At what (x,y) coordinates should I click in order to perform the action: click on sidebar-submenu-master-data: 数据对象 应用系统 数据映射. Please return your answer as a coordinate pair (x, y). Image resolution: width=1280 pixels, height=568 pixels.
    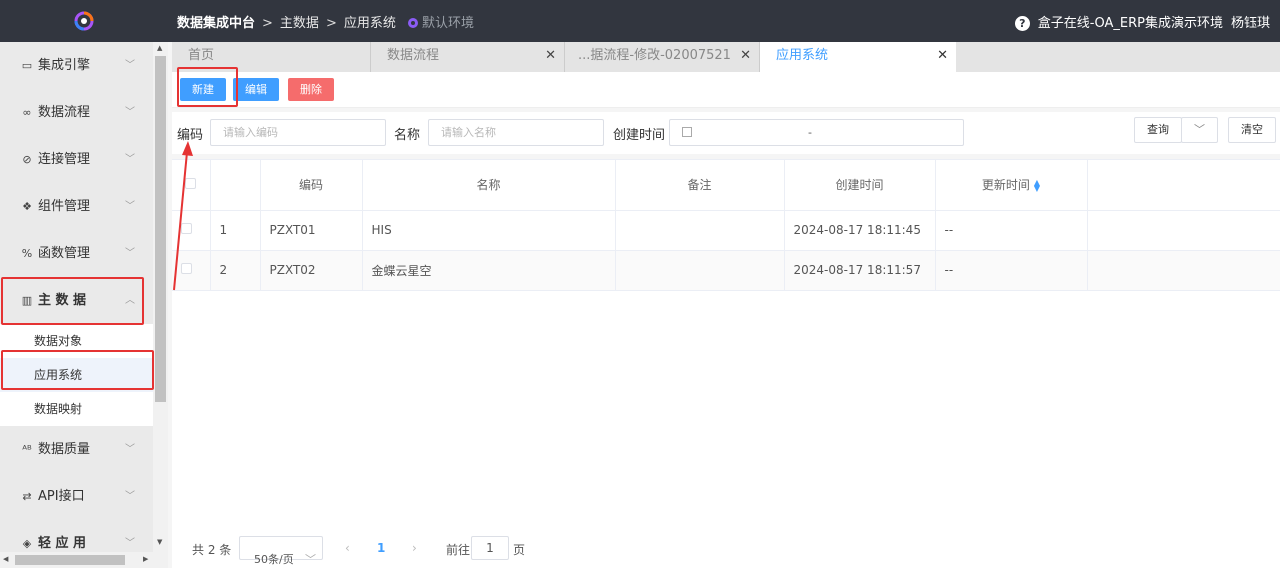
    Looking at the image, I should click on (76, 375).